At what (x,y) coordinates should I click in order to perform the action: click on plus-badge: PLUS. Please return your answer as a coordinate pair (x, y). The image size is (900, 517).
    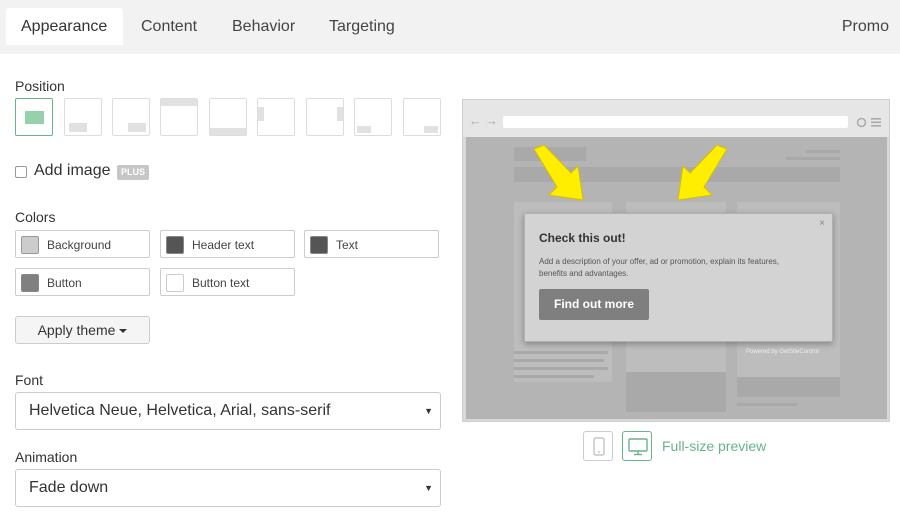
    Looking at the image, I should click on (133, 172).